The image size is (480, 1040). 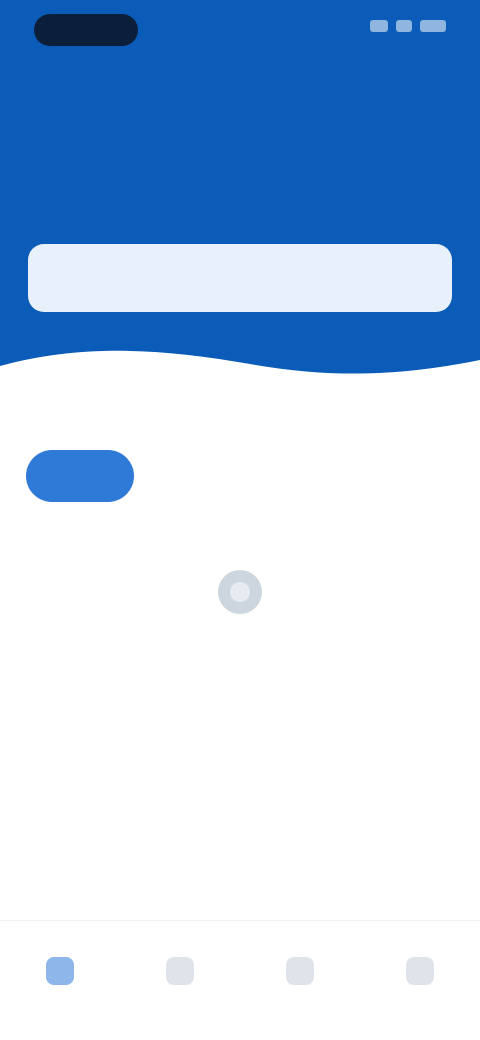 I want to click on hero-wave-divider, so click(x=240, y=370).